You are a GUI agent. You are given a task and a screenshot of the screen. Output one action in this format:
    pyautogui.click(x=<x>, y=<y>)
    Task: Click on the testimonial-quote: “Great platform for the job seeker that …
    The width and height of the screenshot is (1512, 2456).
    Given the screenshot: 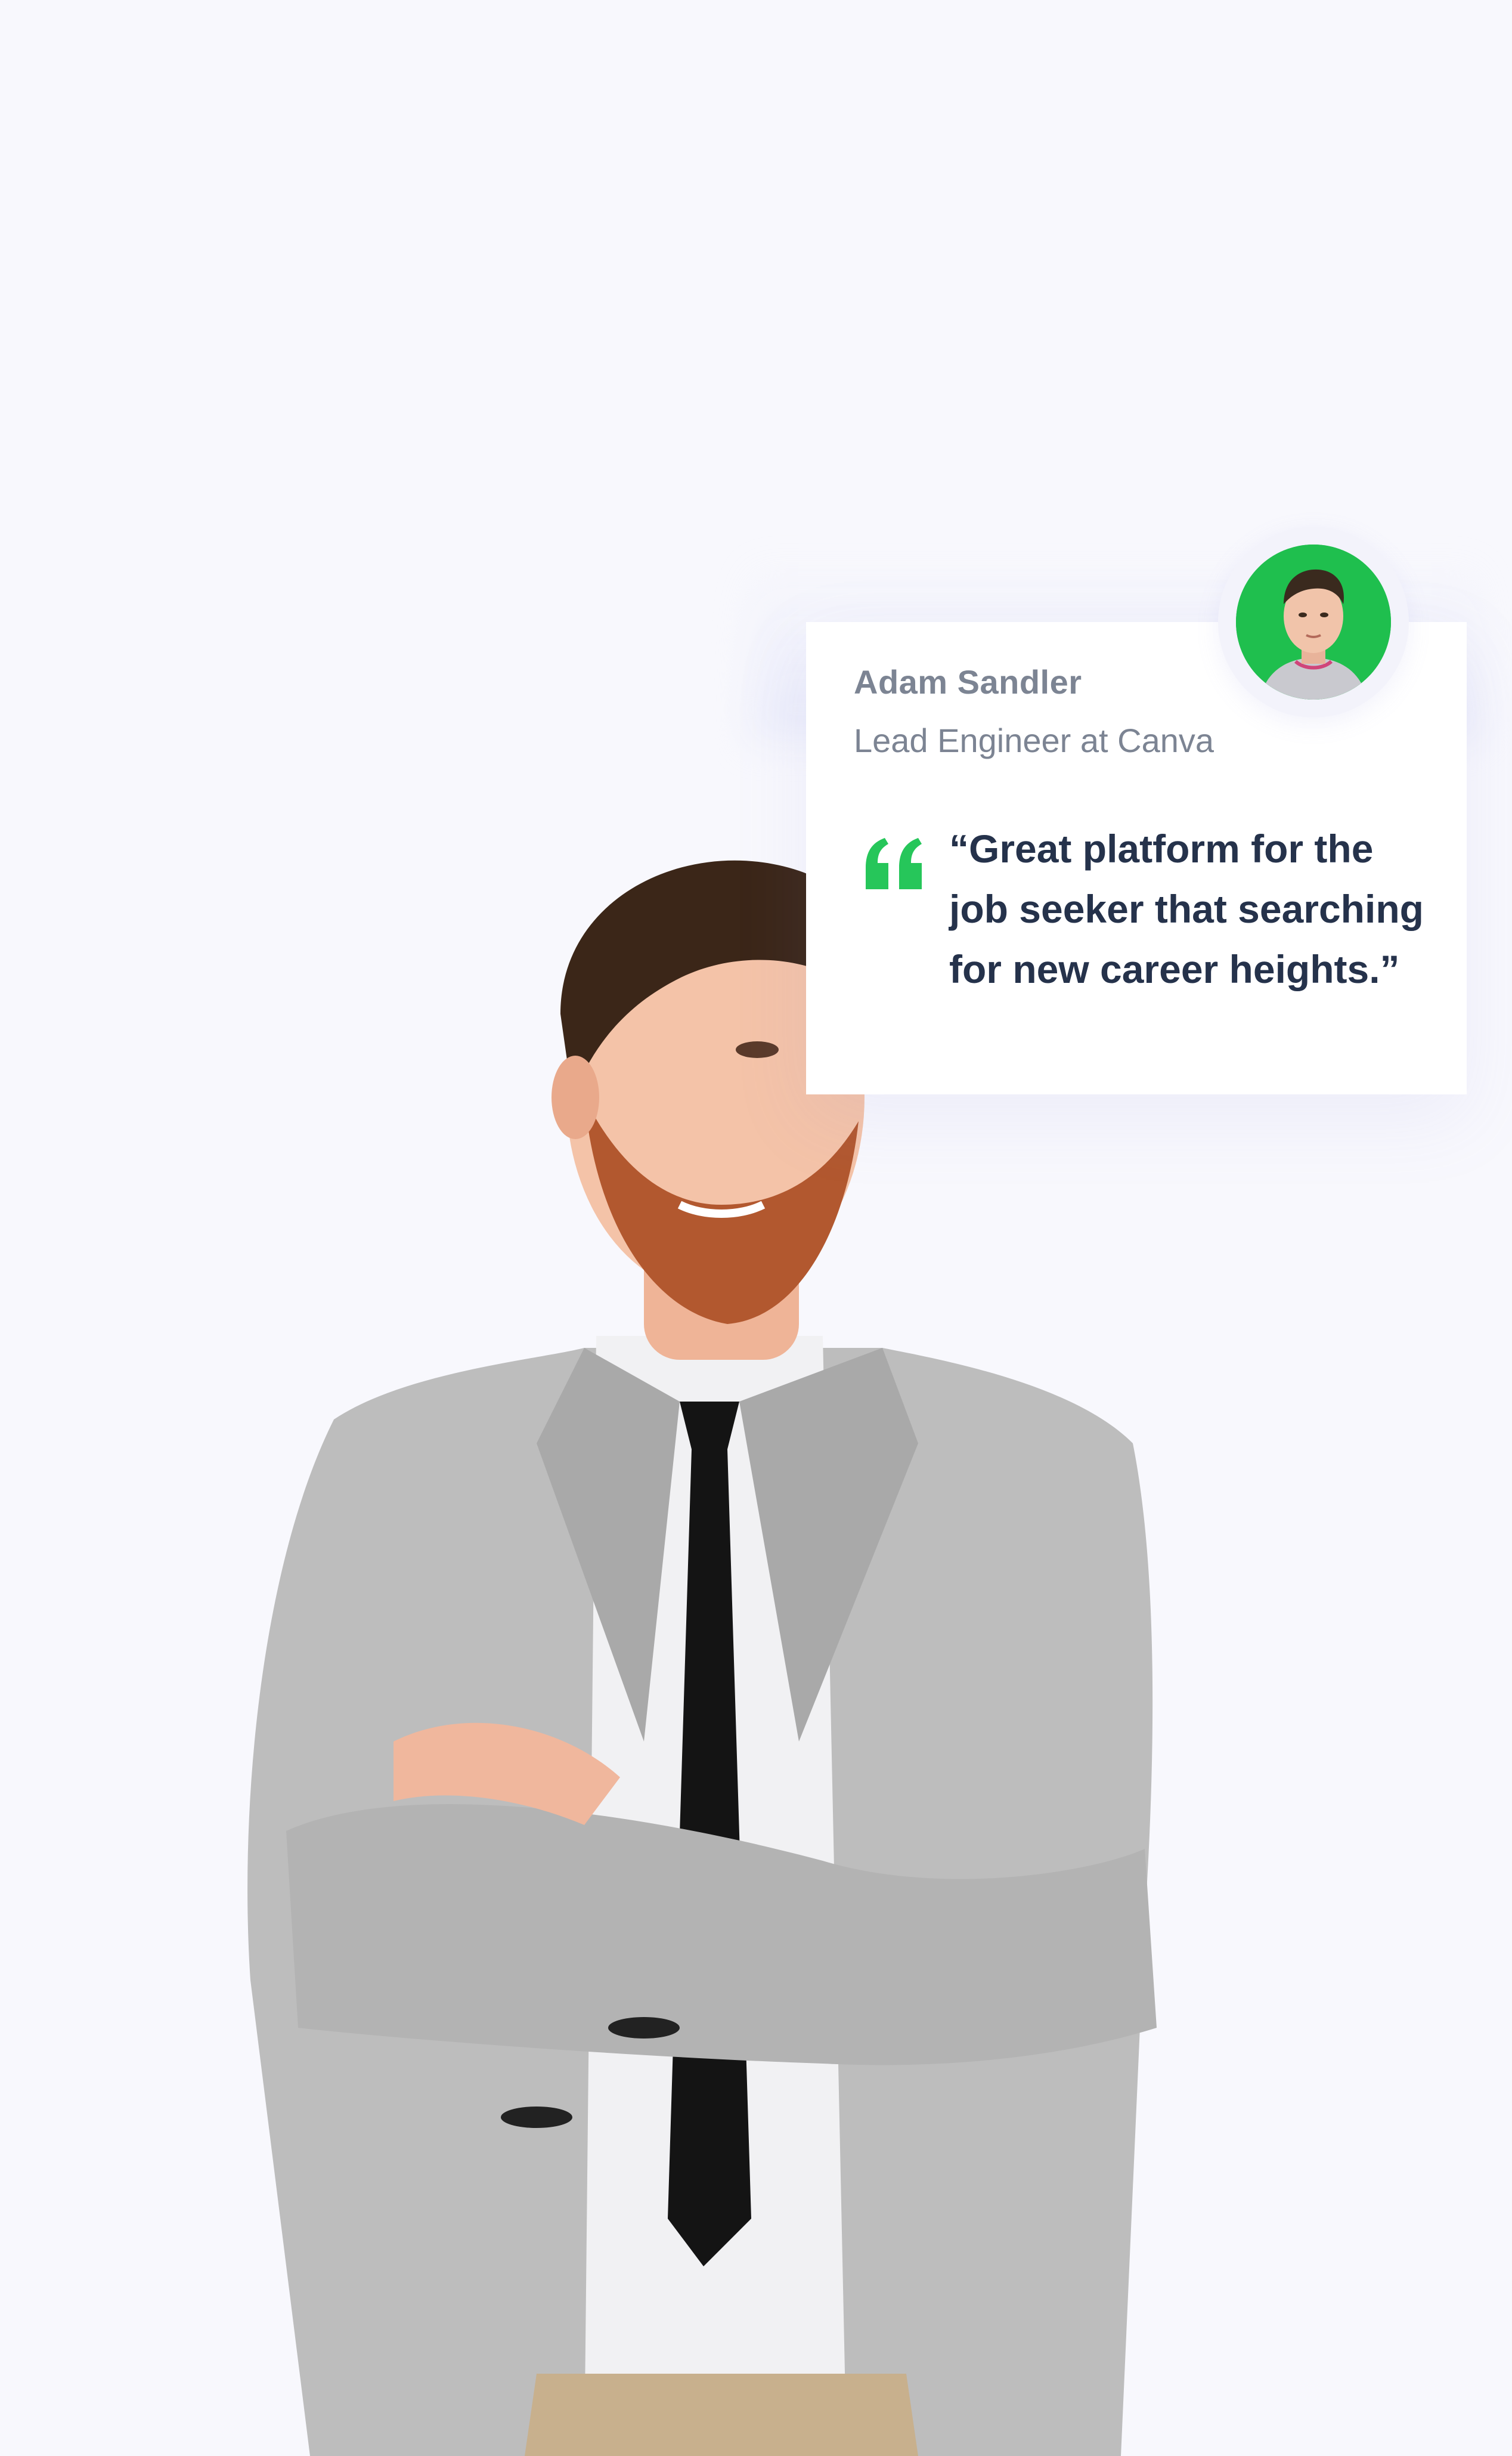 What is the action you would take?
    pyautogui.click(x=1186, y=909)
    